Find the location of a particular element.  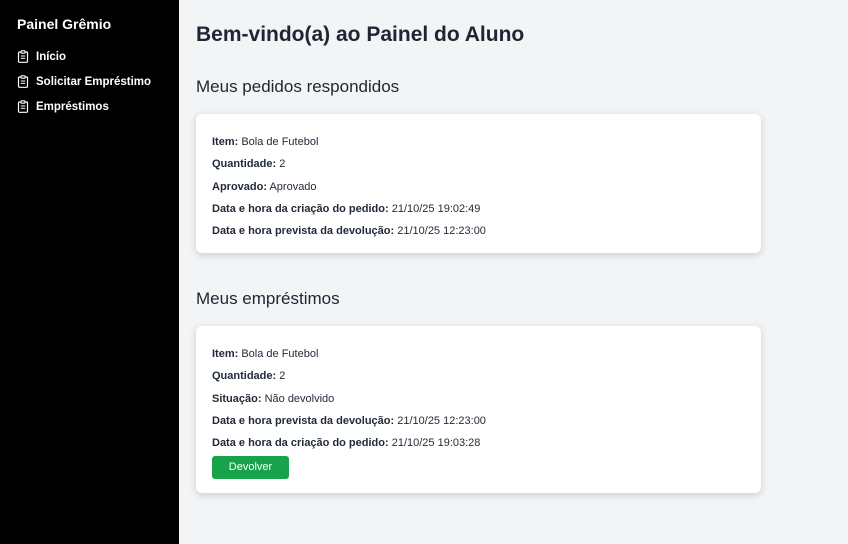

requests-section-title: Meus pedidos respondidos is located at coordinates (298, 86).